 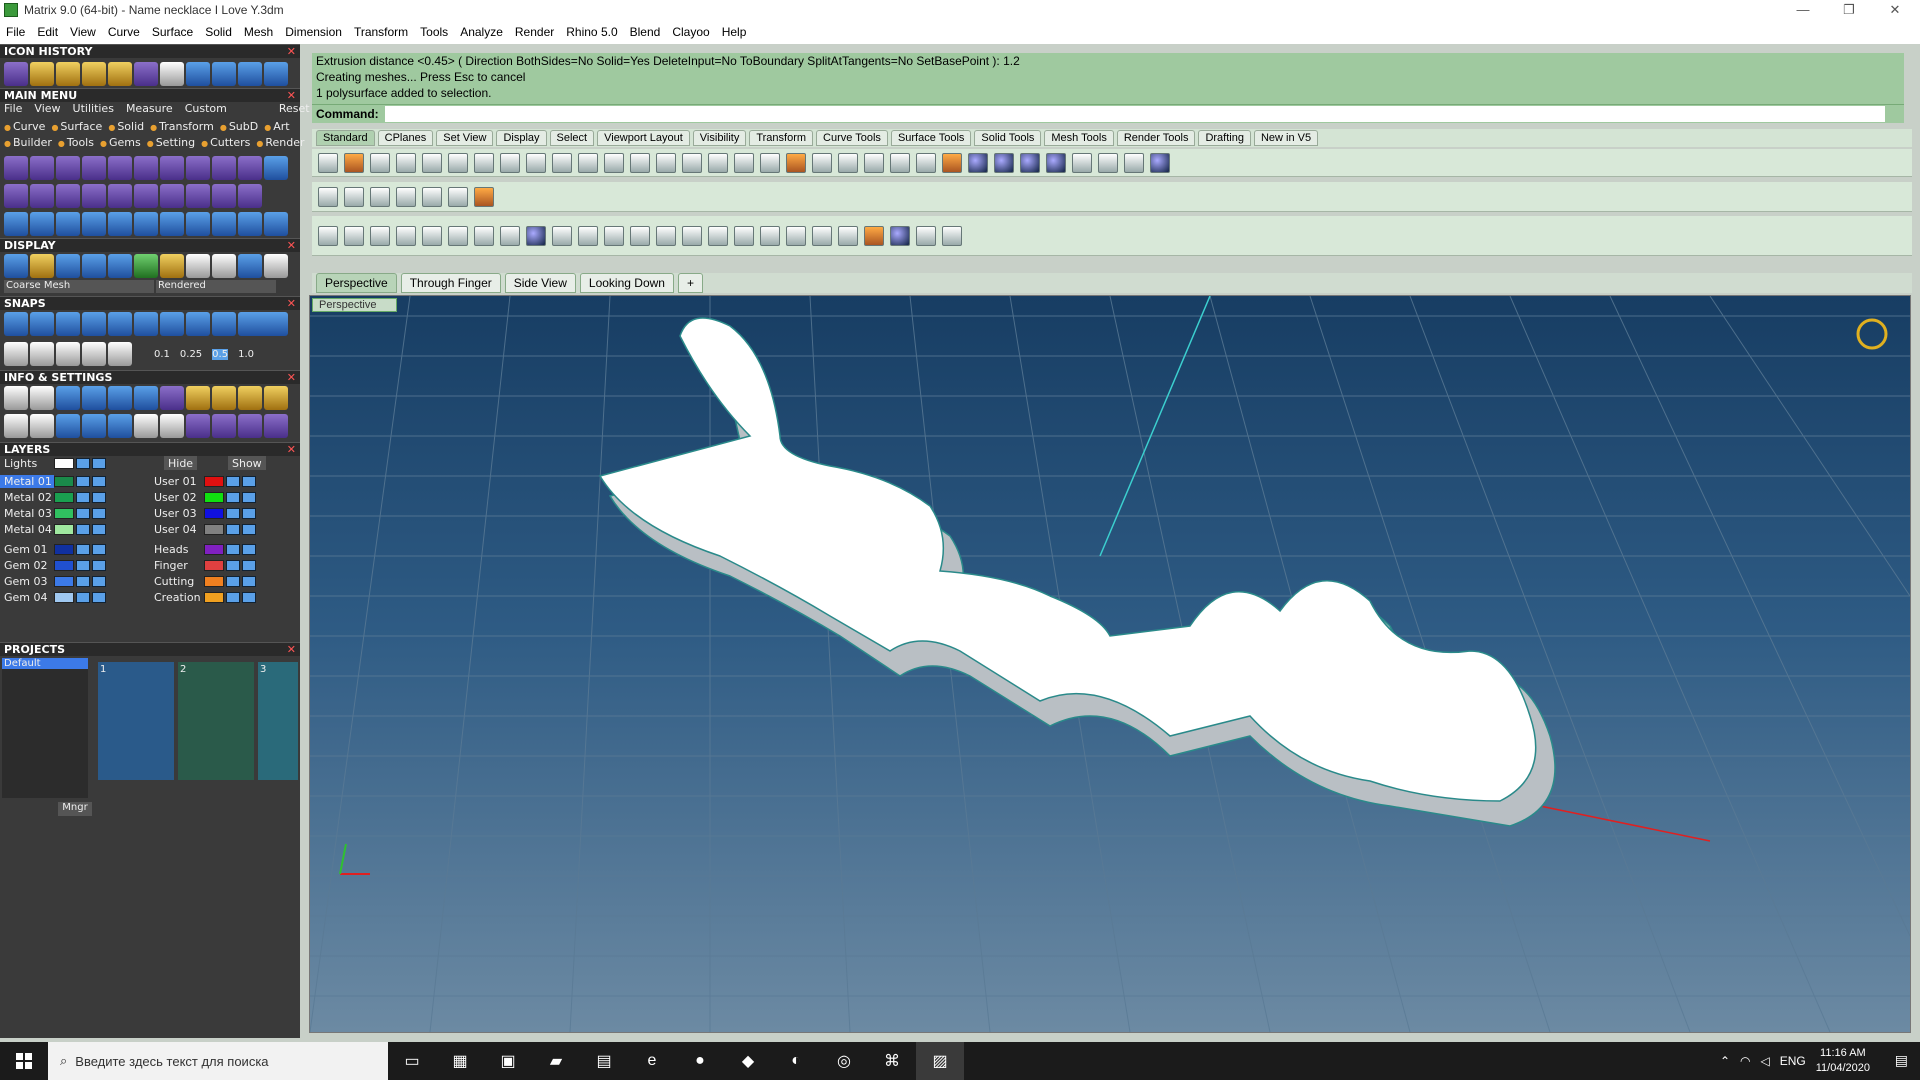 I want to click on display-mode-select: Coarse Mesh, so click(x=79, y=286).